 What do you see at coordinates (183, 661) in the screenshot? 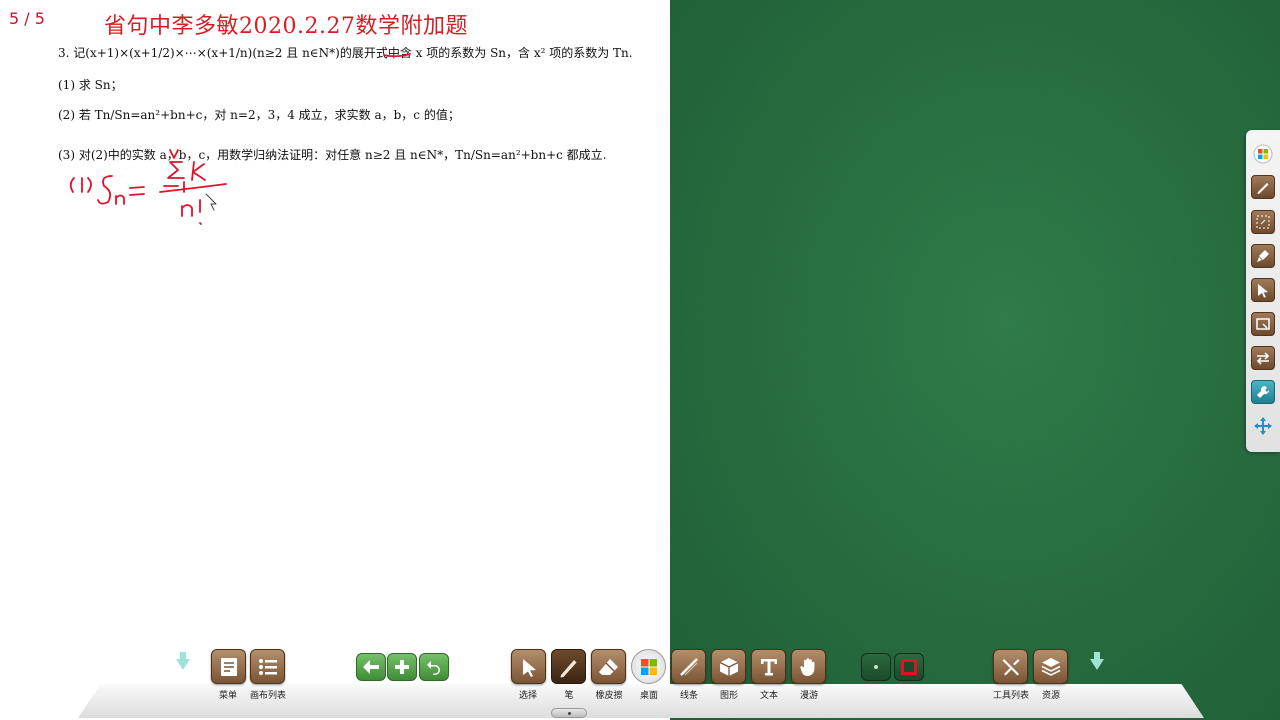
I see `collapse-left-arrow-icon` at bounding box center [183, 661].